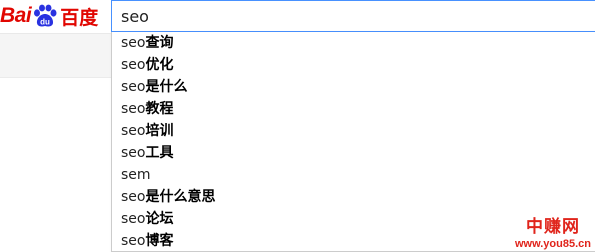  I want to click on search-input: seo, so click(353, 16).